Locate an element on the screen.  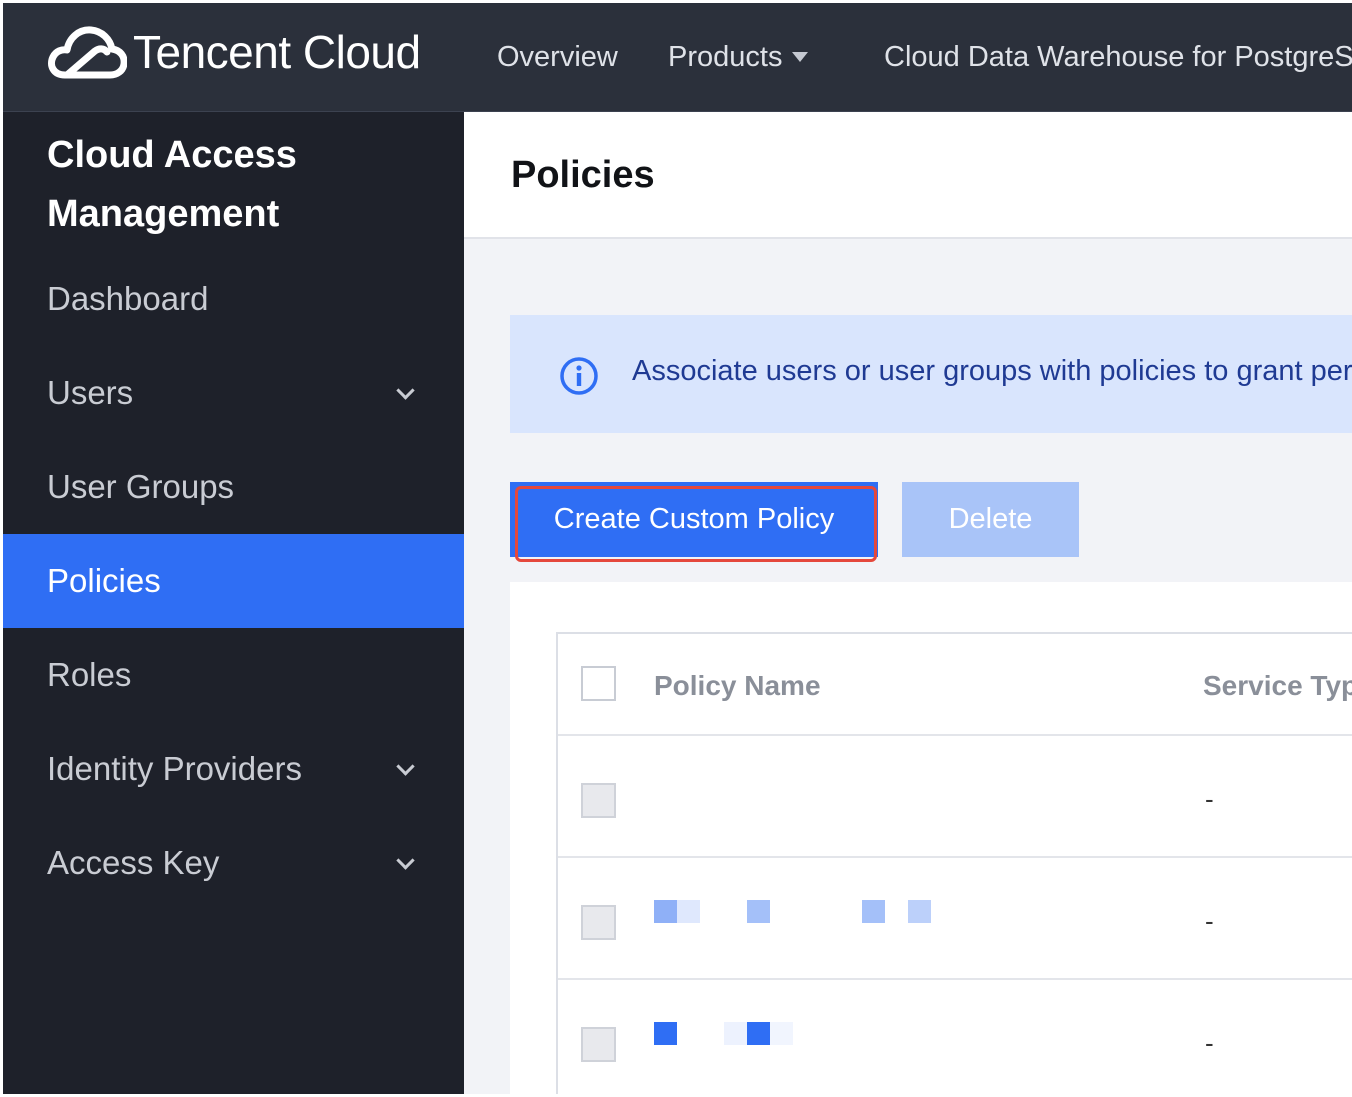
column-header-policy-name: Policy Name is located at coordinates (737, 686).